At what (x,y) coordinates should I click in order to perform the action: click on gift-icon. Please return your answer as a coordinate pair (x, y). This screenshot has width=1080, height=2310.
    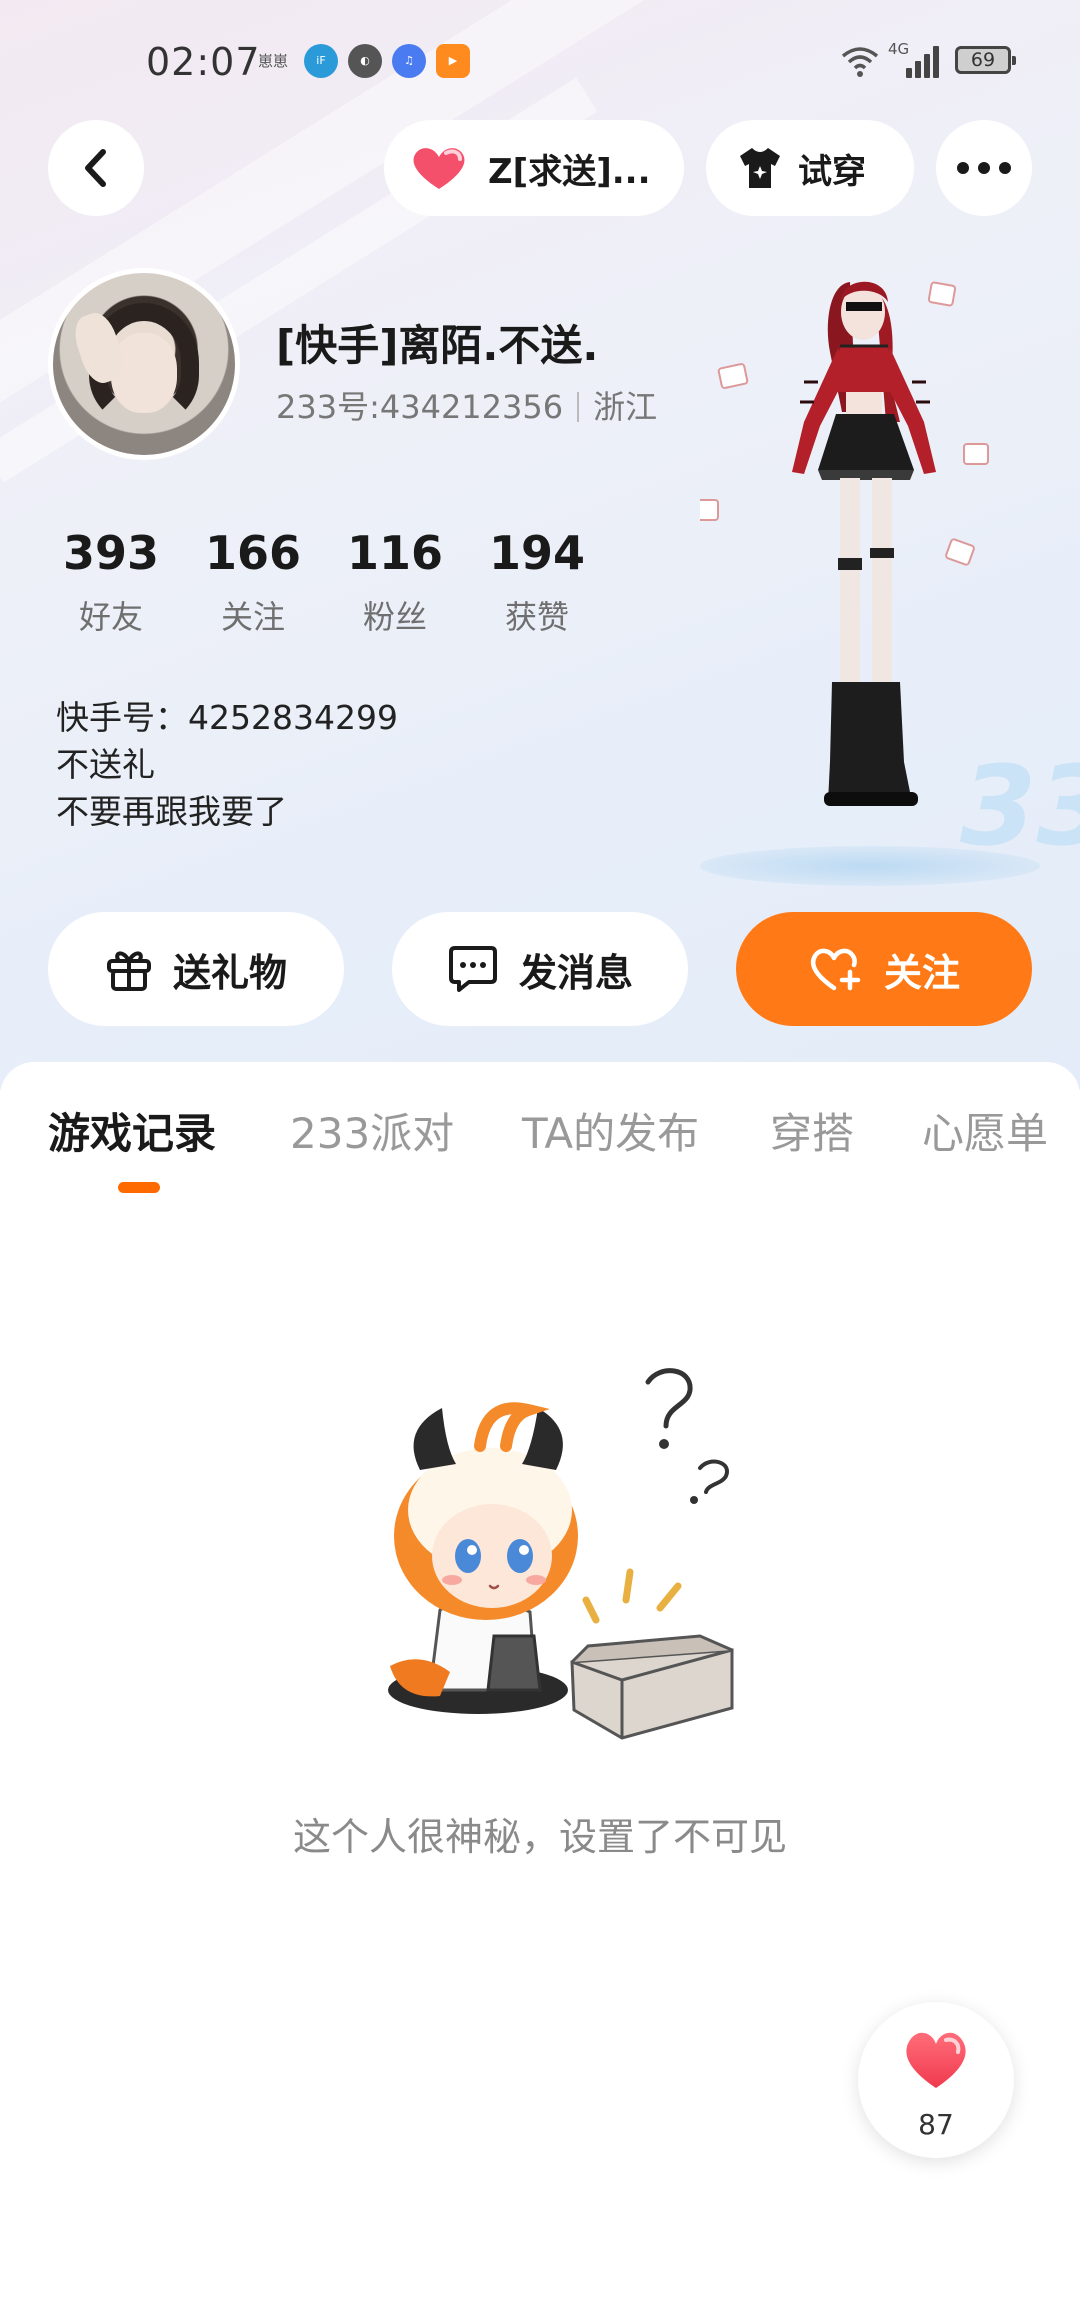
    Looking at the image, I should click on (128, 971).